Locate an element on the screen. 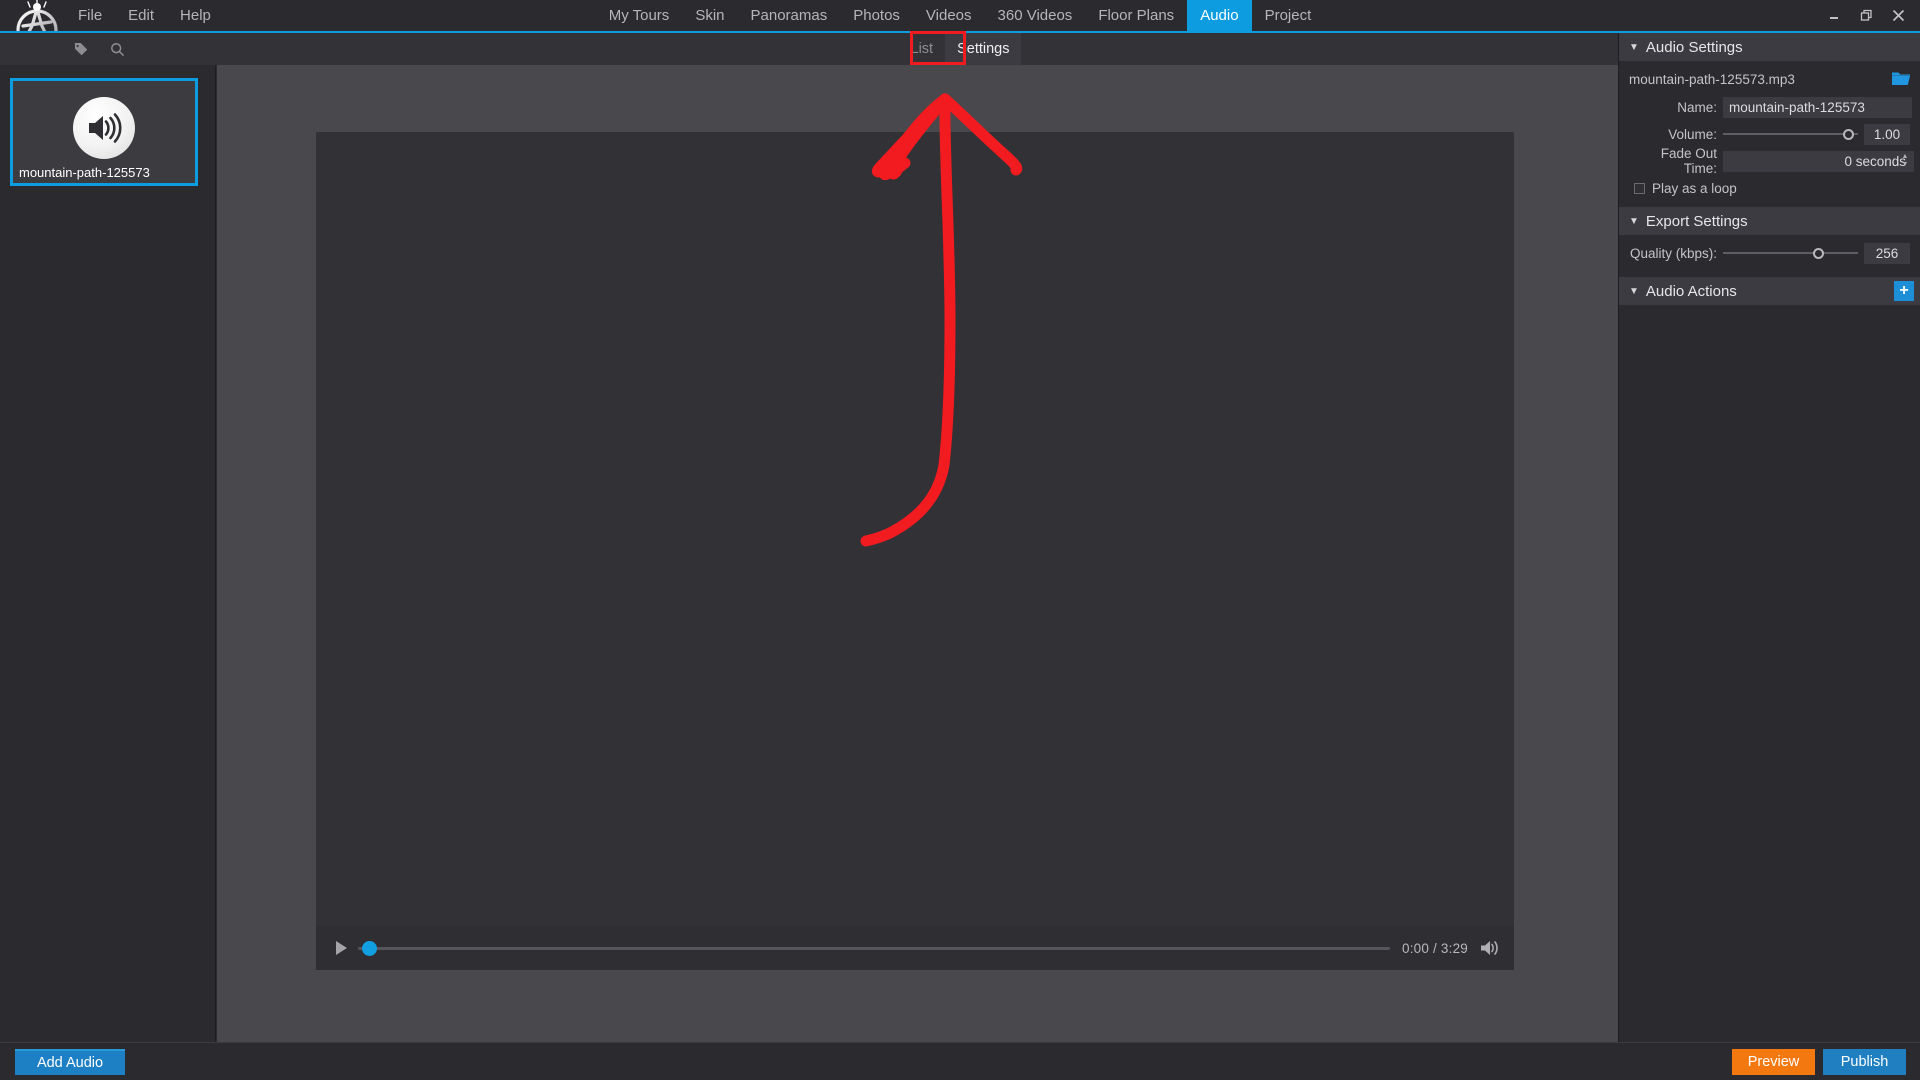 The width and height of the screenshot is (1920, 1080). fade-out-input is located at coordinates (1818, 161).